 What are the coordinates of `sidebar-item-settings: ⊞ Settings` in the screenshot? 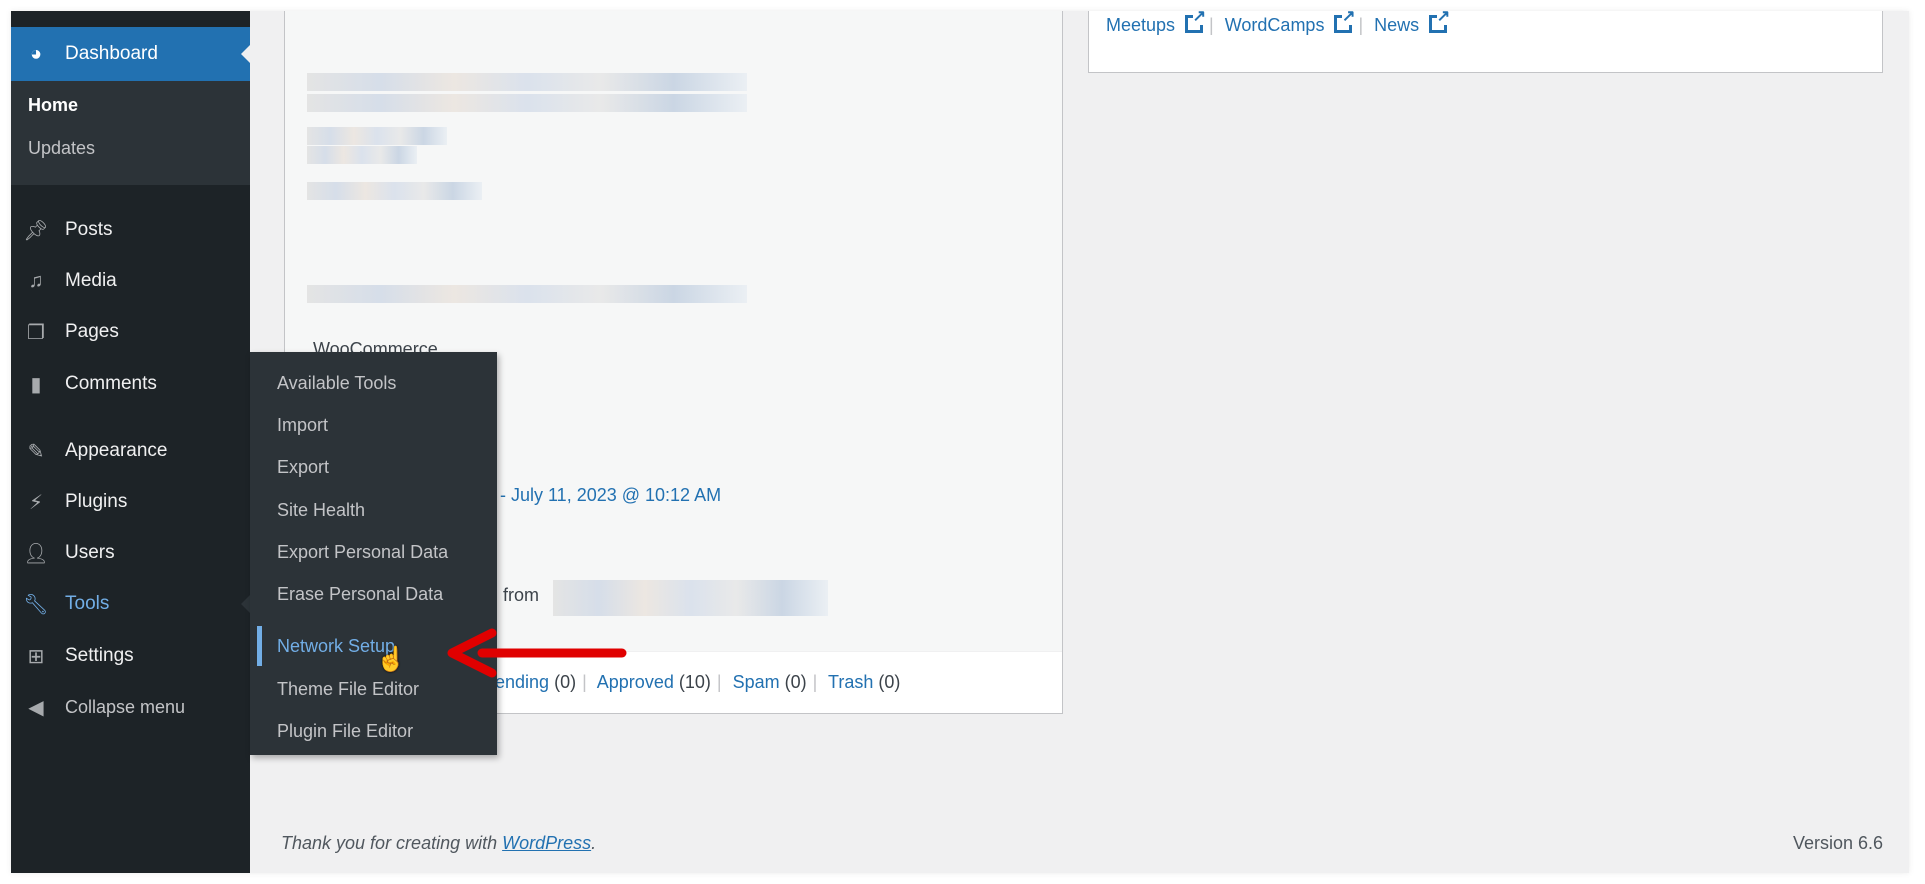 It's located at (130, 656).